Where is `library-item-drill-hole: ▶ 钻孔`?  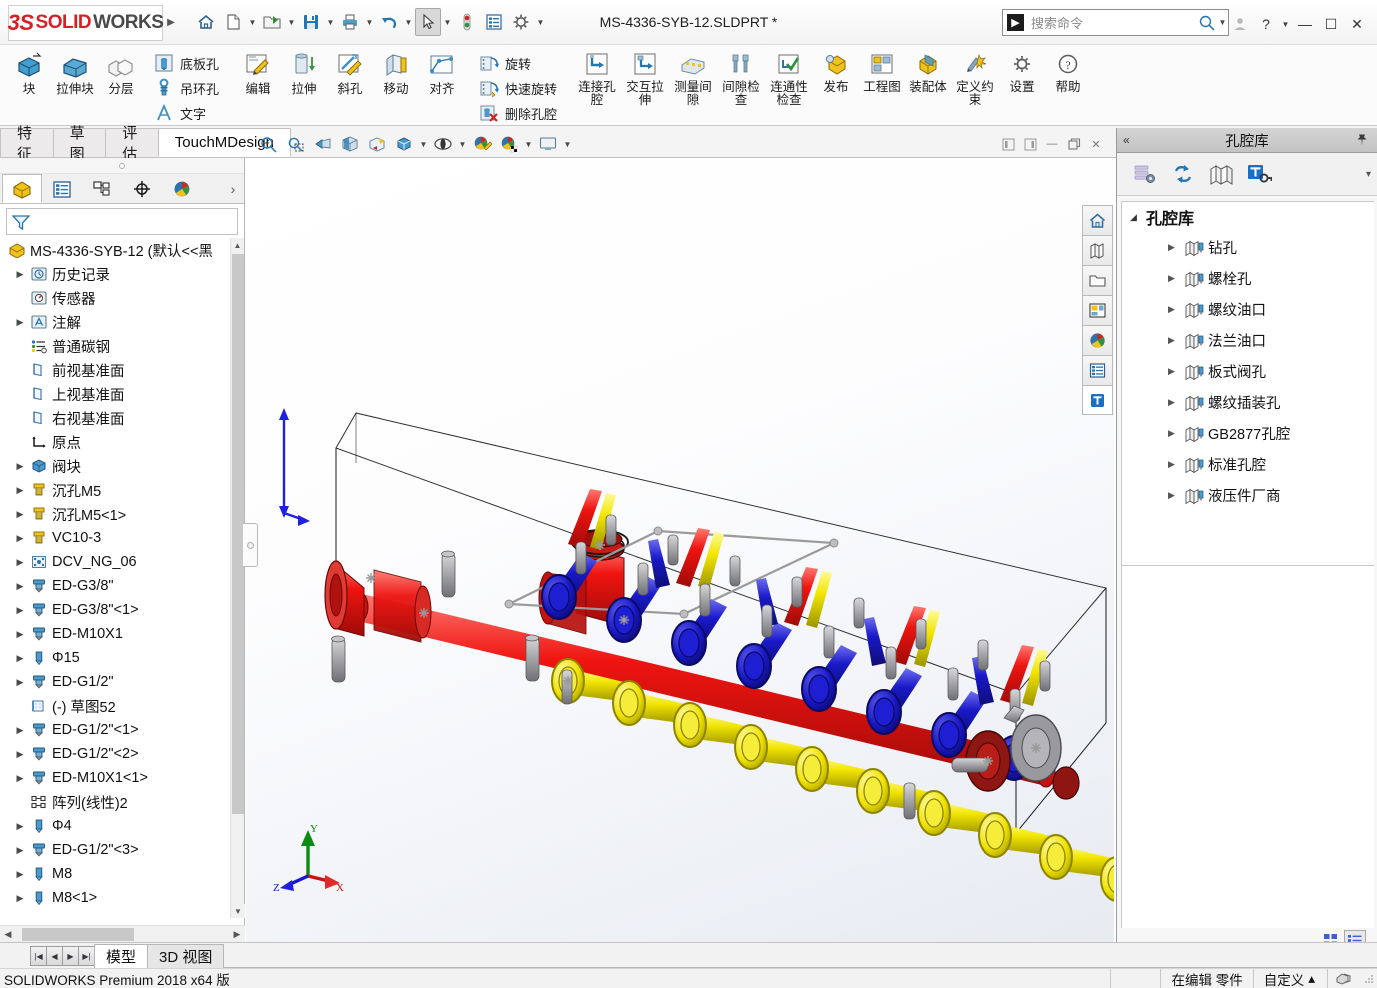
library-item-drill-hole: ▶ 钻孔 is located at coordinates (1248, 247).